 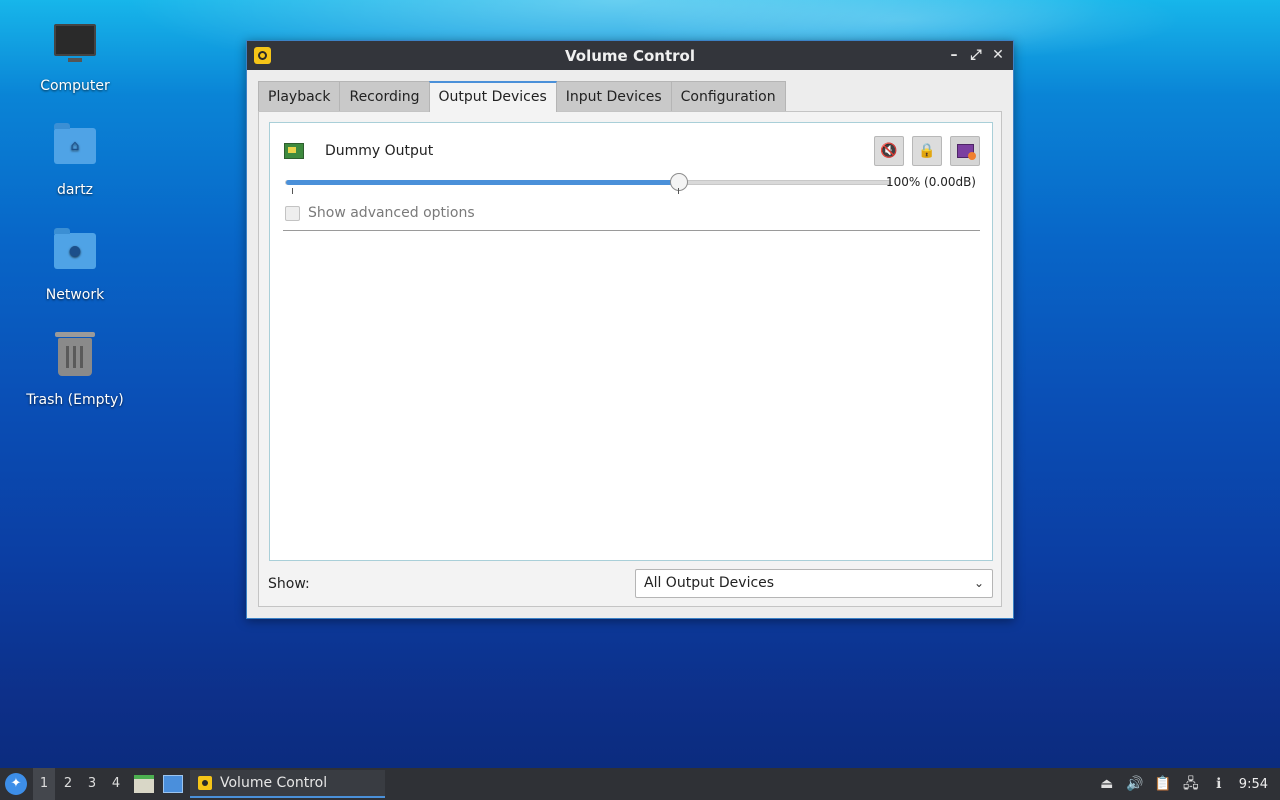 I want to click on tab-configuration: Configuration, so click(x=728, y=96).